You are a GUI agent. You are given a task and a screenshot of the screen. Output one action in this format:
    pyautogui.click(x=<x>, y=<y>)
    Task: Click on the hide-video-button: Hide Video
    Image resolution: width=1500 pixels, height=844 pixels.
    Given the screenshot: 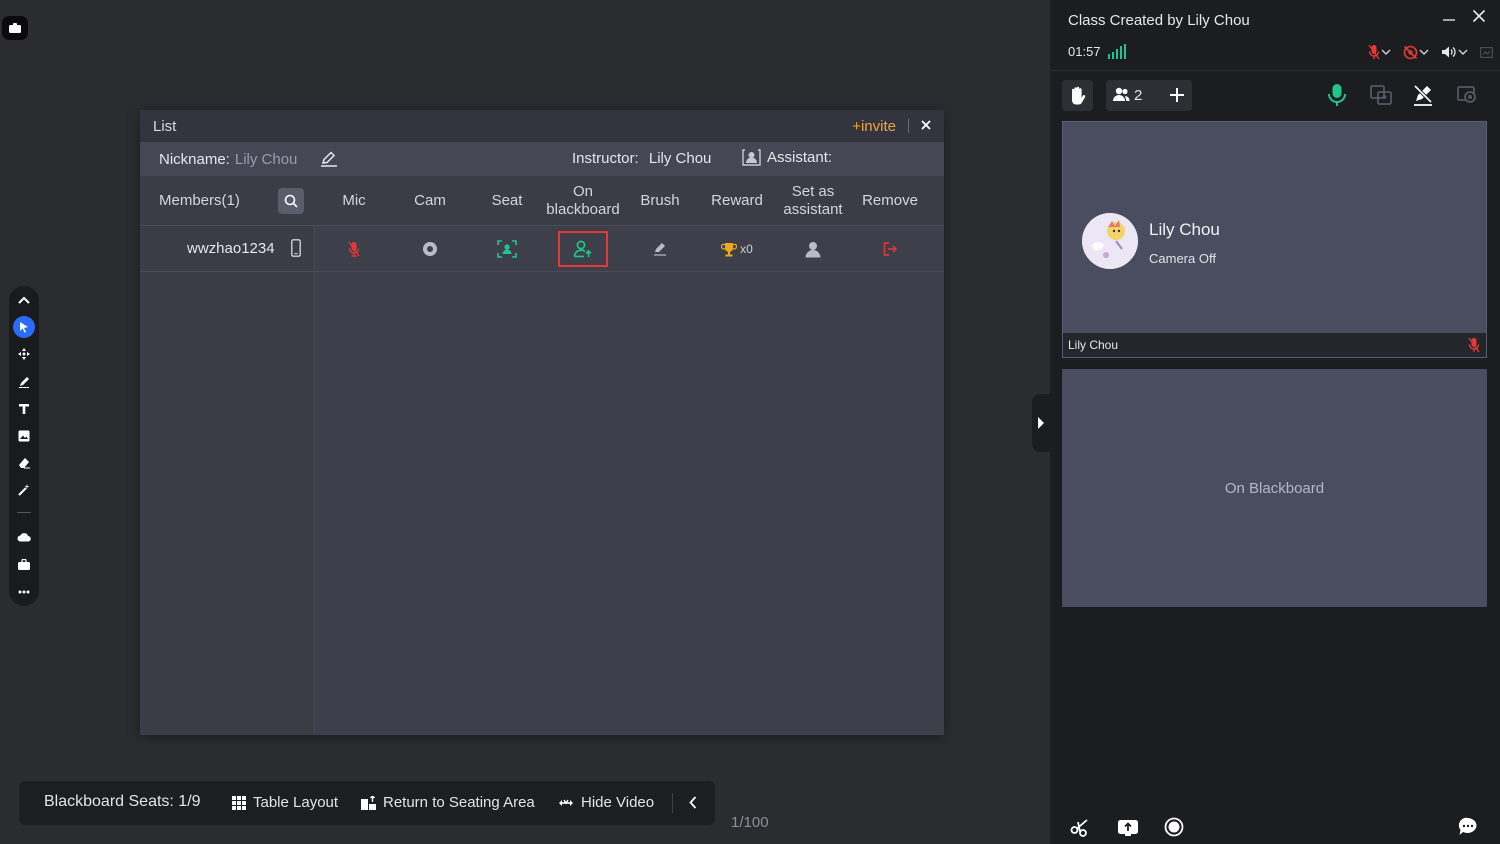 What is the action you would take?
    pyautogui.click(x=606, y=802)
    